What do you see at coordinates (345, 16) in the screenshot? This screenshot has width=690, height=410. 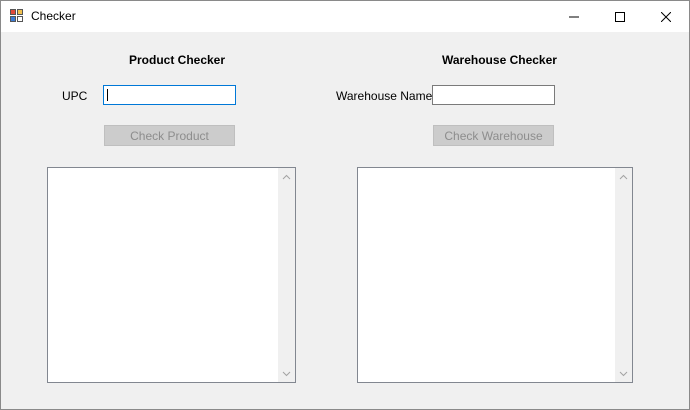 I see `title-bar: Checker` at bounding box center [345, 16].